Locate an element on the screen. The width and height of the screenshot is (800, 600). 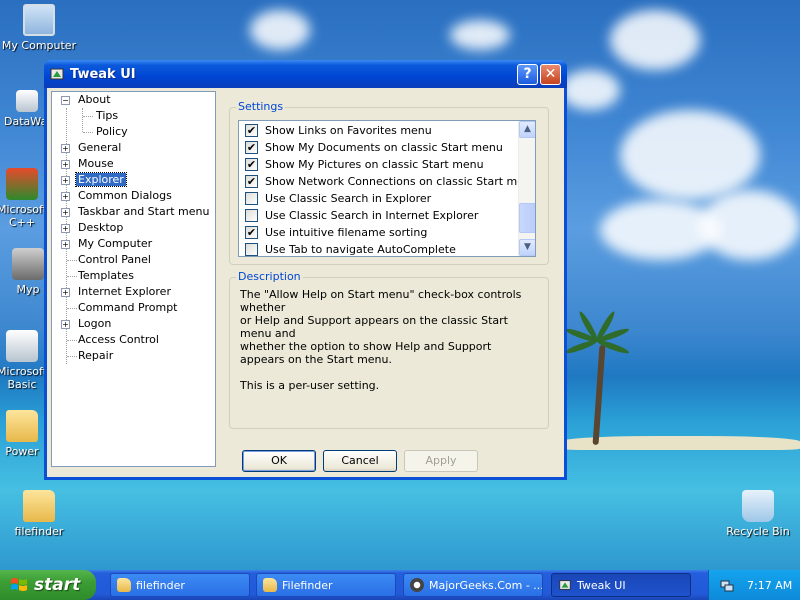
description-group-title: Description is located at coordinates (269, 276).